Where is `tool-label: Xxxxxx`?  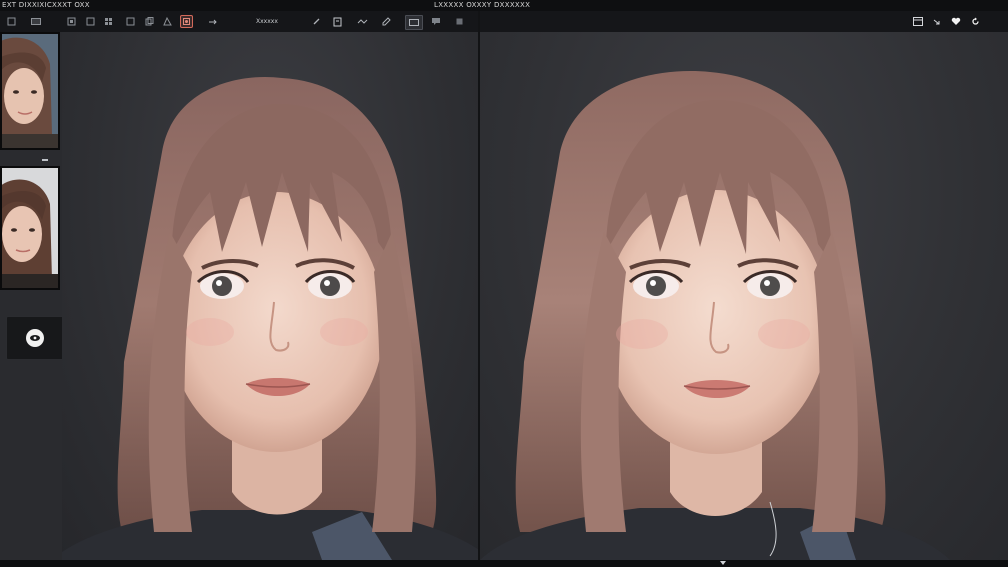 tool-label: Xxxxxx is located at coordinates (267, 21).